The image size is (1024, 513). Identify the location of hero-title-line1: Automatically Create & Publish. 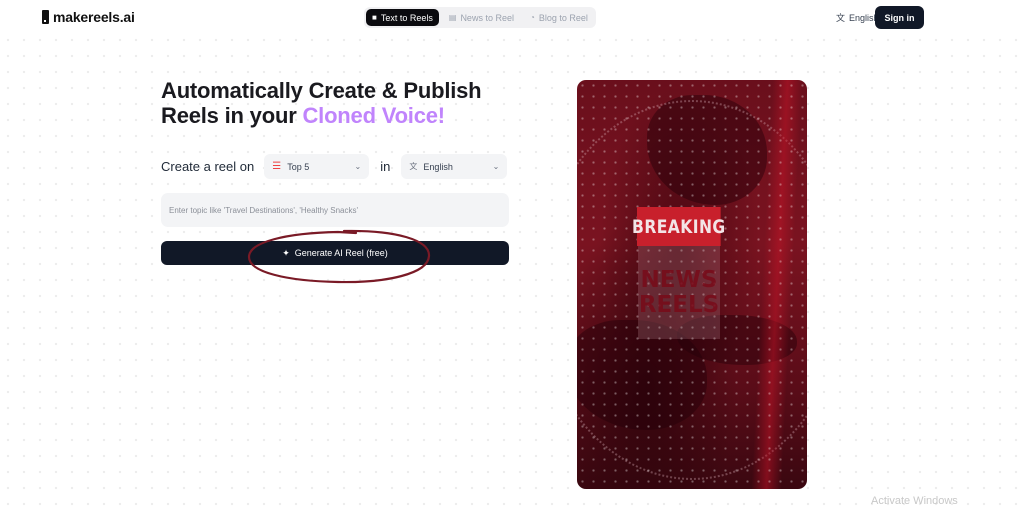
(321, 90).